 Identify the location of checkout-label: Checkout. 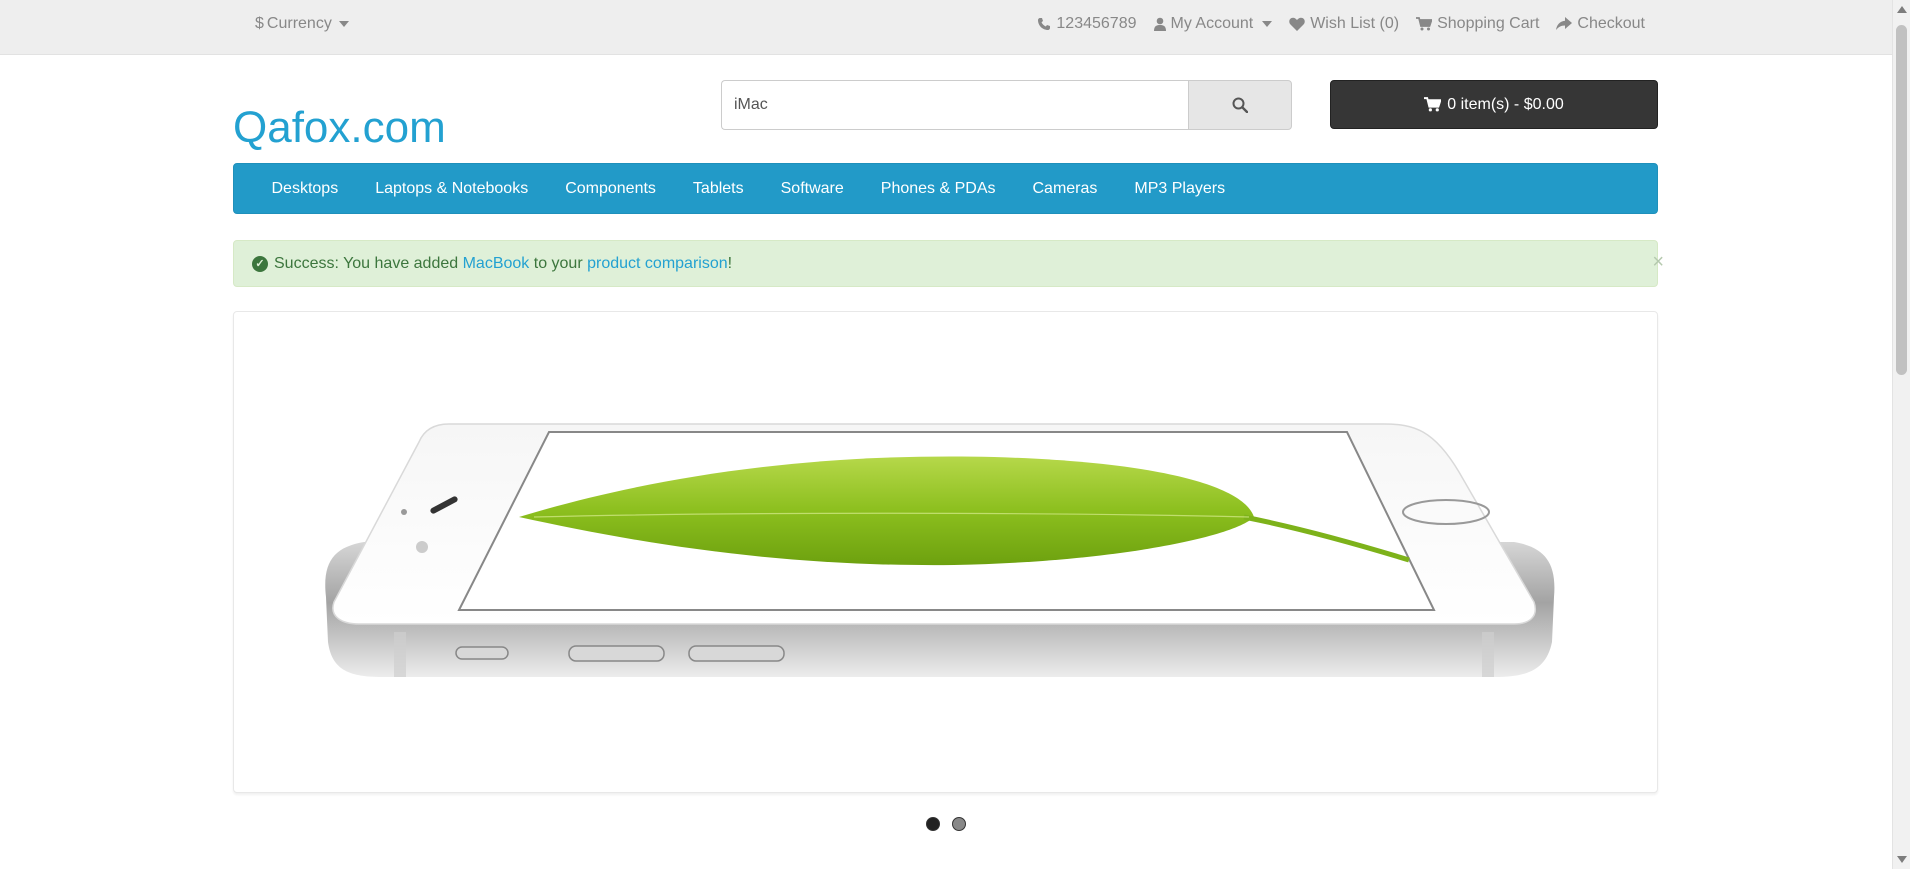
(1611, 23).